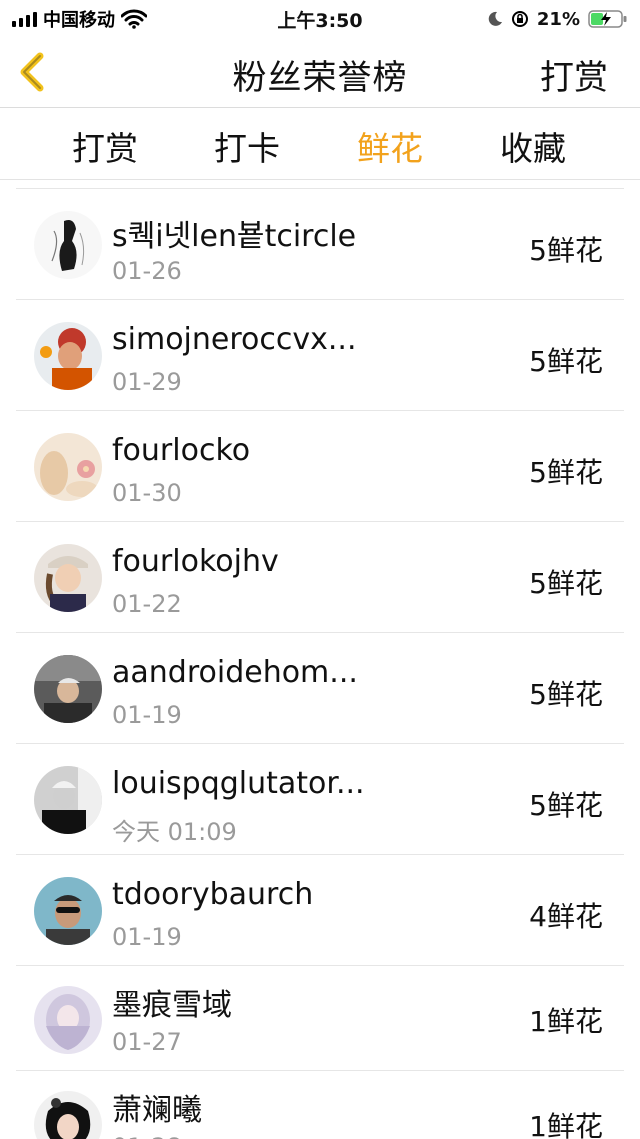 The width and height of the screenshot is (640, 1139). Describe the element at coordinates (320, 1018) in the screenshot. I see `list-item: 墨痕雪域 01-27 1鲜花` at that location.